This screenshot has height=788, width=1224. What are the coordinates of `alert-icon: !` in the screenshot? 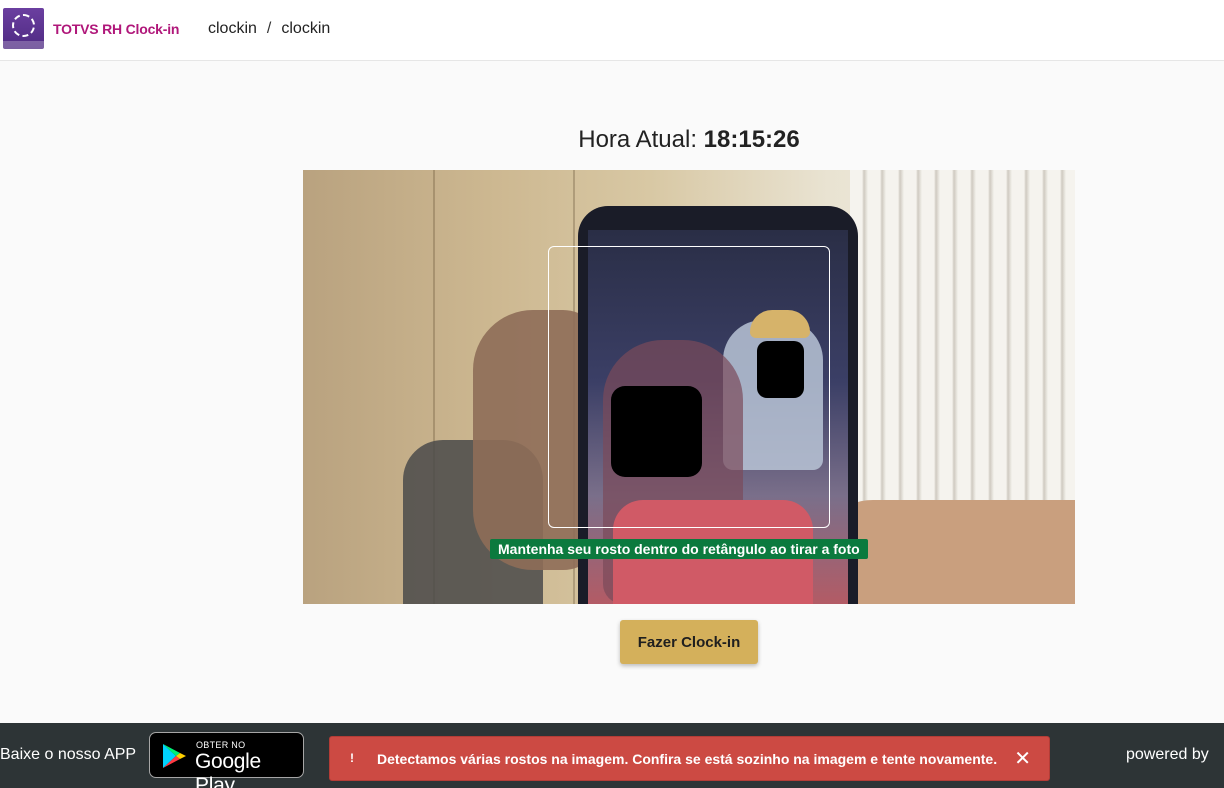 It's located at (352, 758).